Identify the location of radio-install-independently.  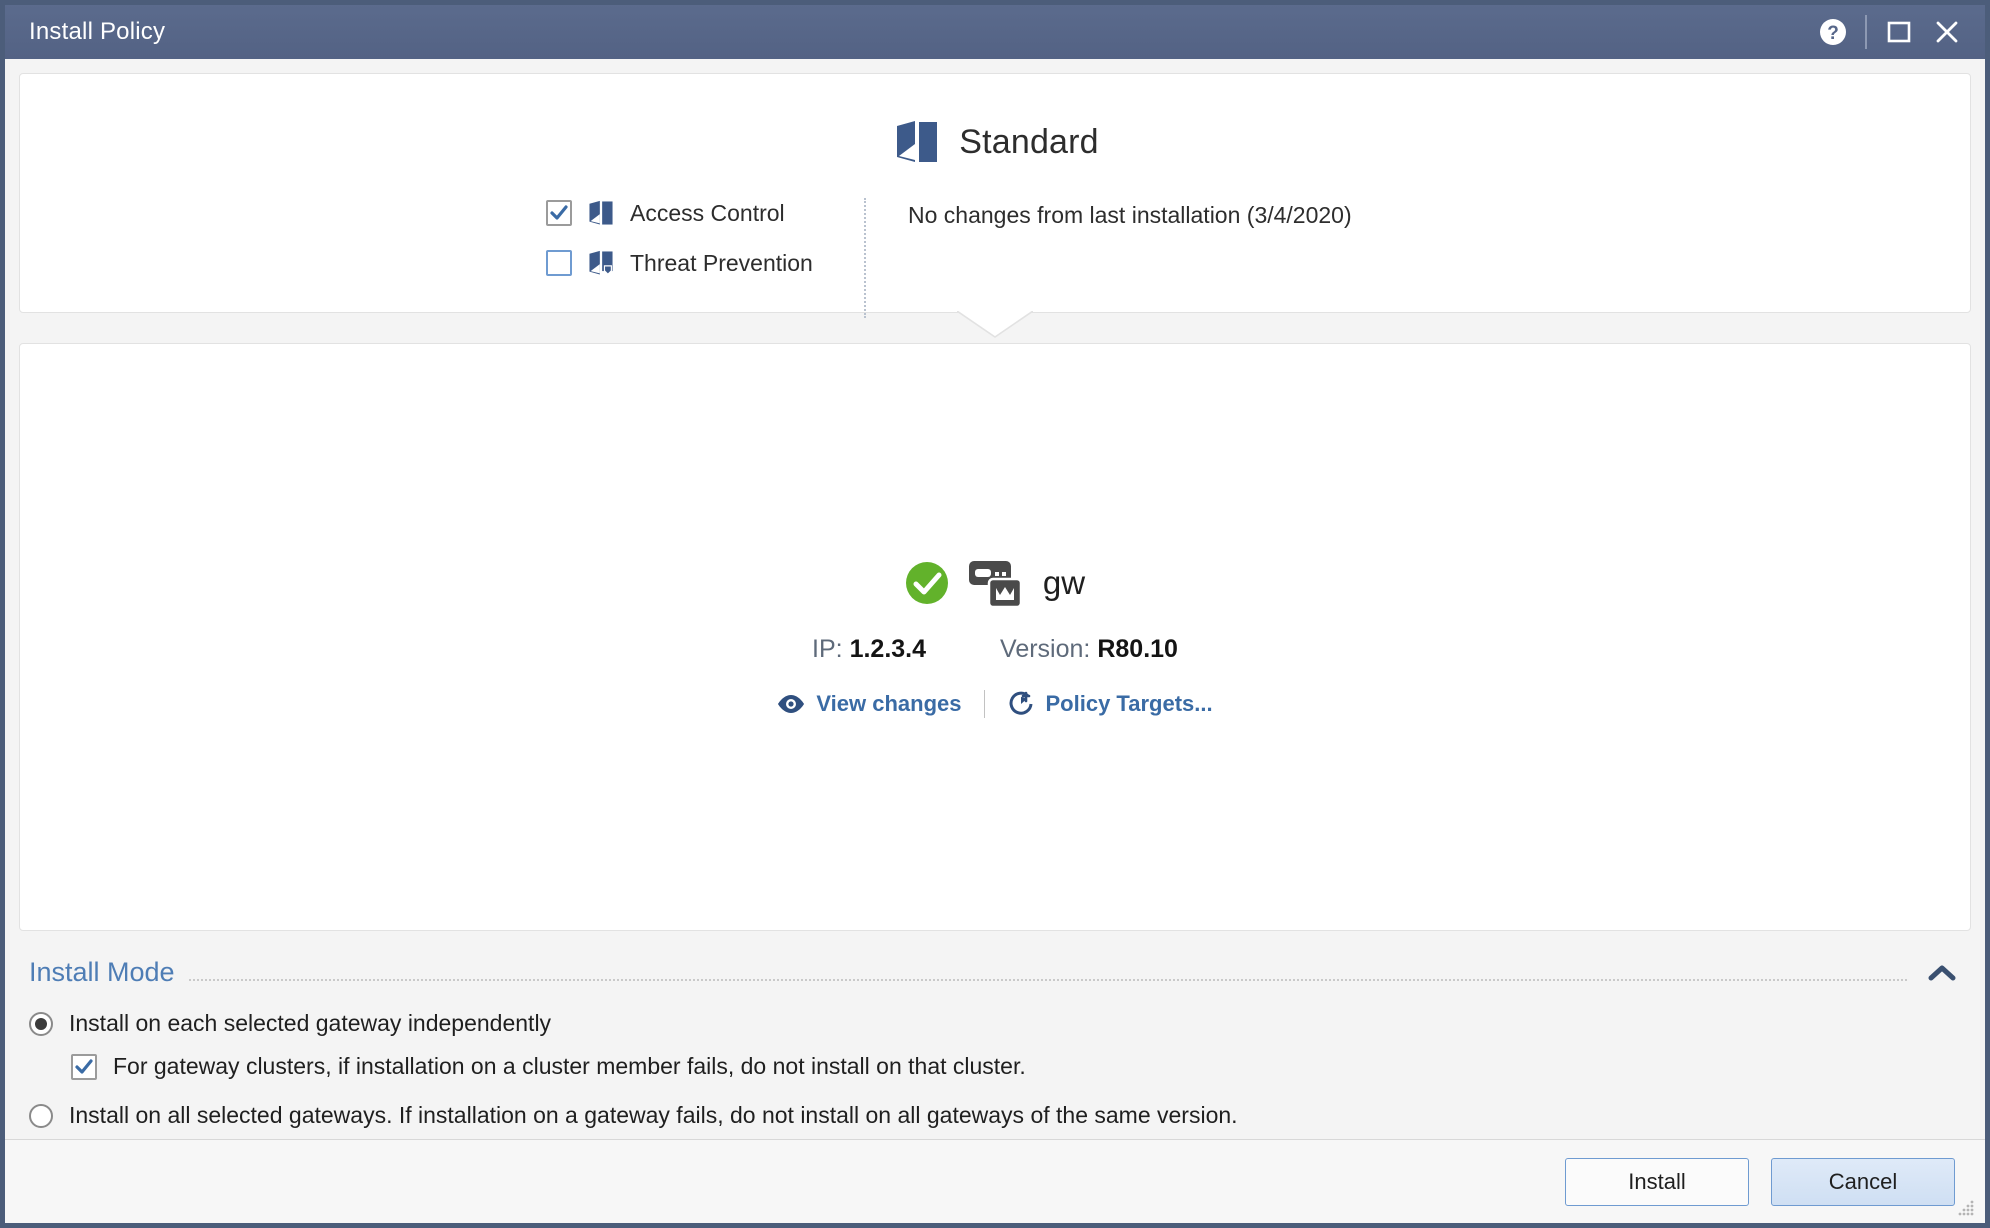
(41, 1023).